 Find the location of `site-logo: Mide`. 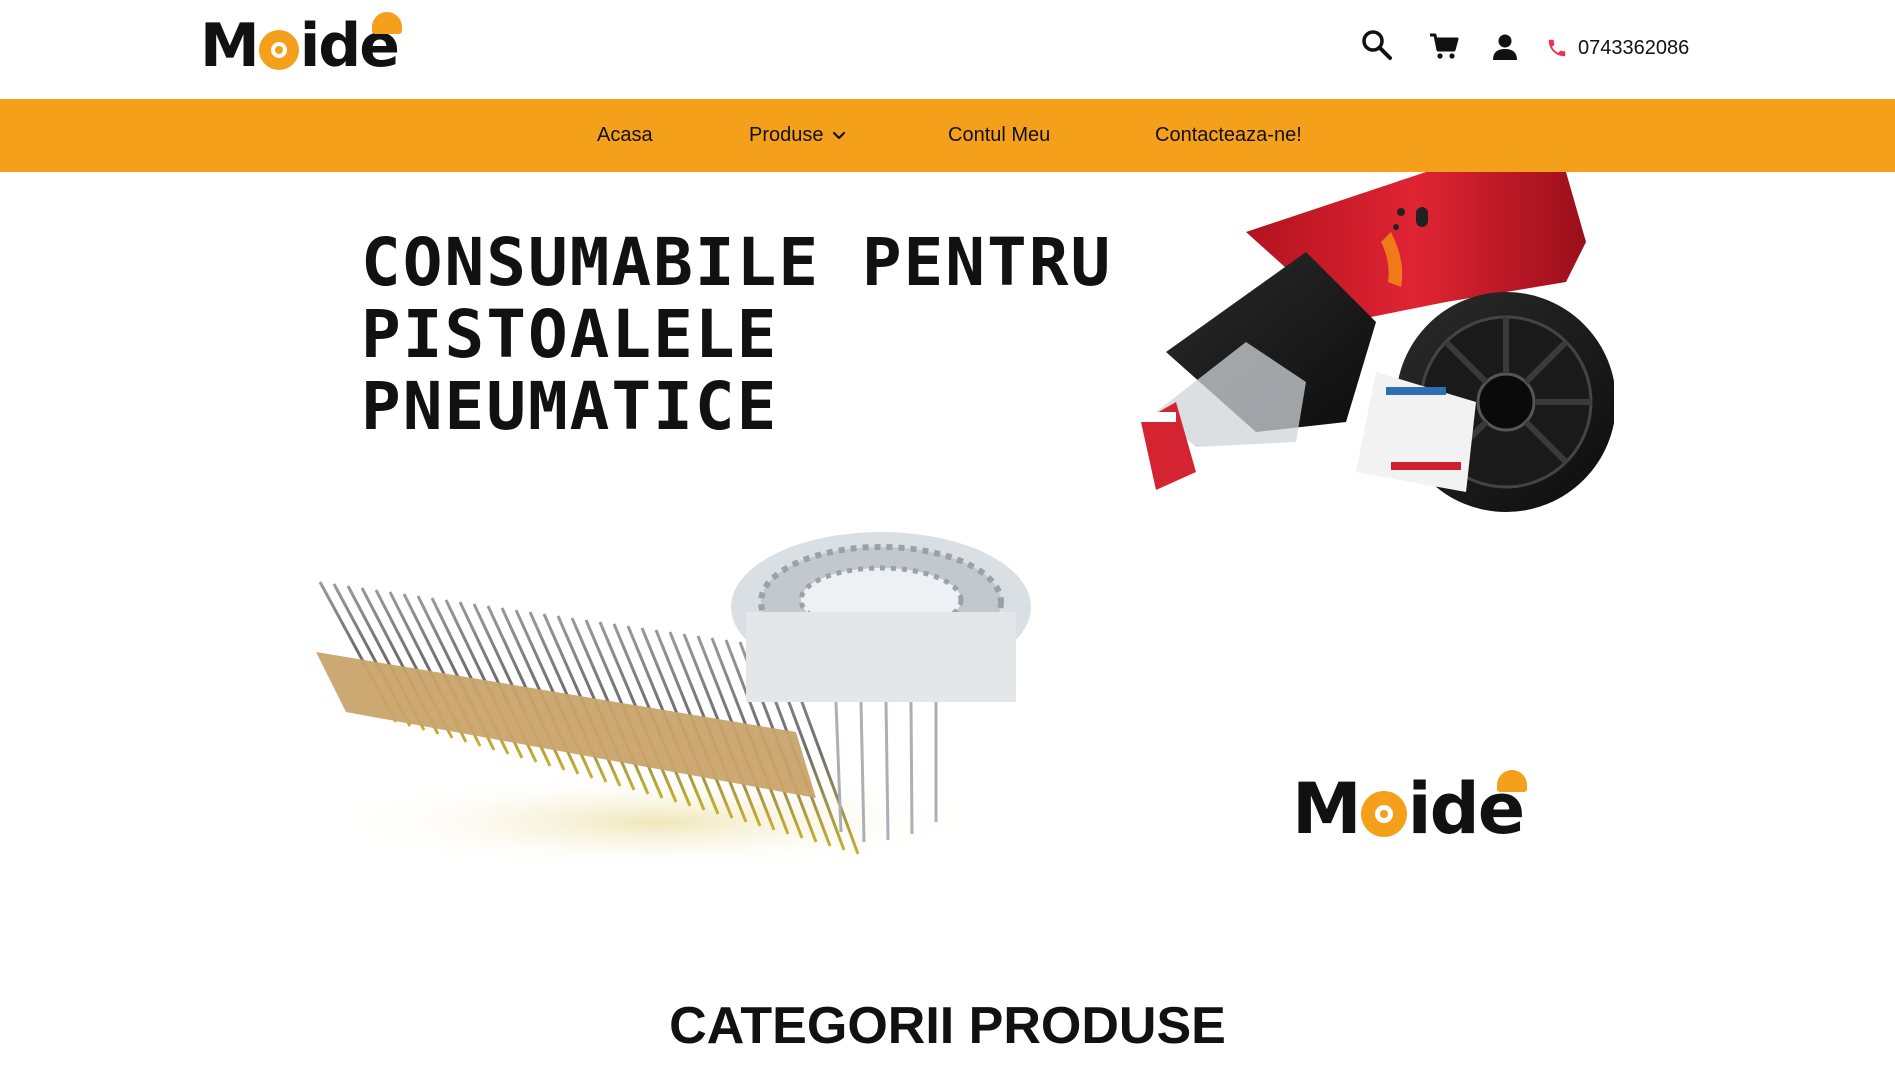

site-logo: Mide is located at coordinates (313, 45).